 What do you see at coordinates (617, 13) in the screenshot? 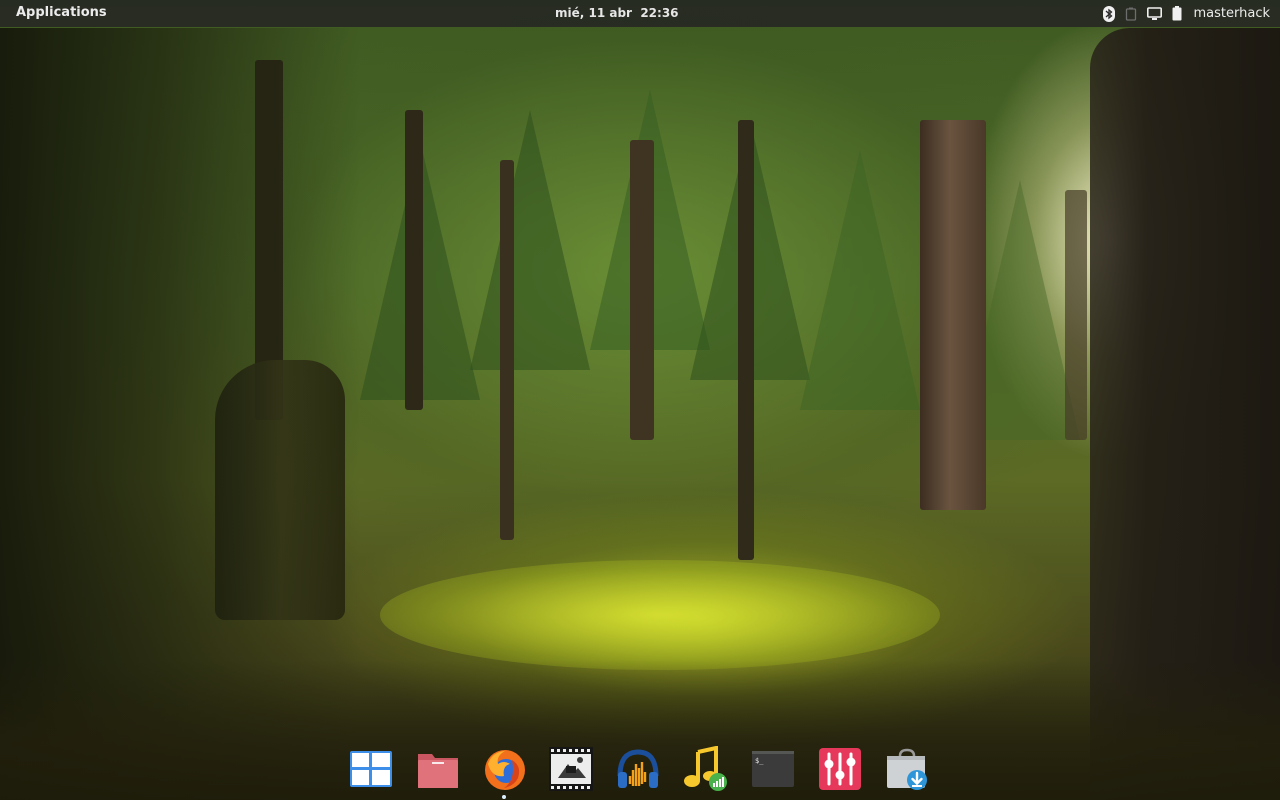
I see `clock-indicator: mié, 11 abr 22:36` at bounding box center [617, 13].